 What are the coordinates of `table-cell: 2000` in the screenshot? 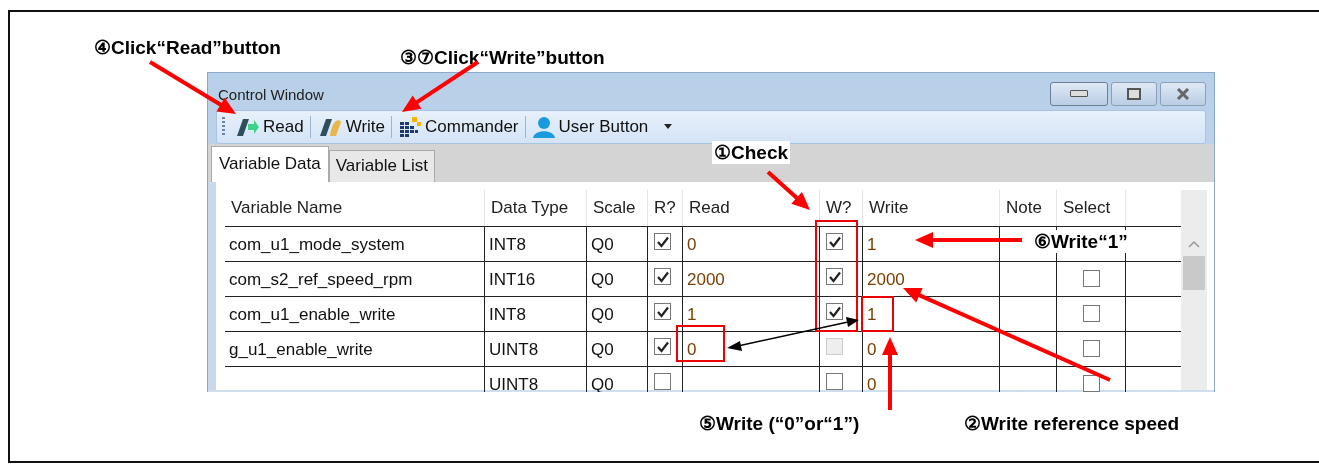 It's located at (751, 278).